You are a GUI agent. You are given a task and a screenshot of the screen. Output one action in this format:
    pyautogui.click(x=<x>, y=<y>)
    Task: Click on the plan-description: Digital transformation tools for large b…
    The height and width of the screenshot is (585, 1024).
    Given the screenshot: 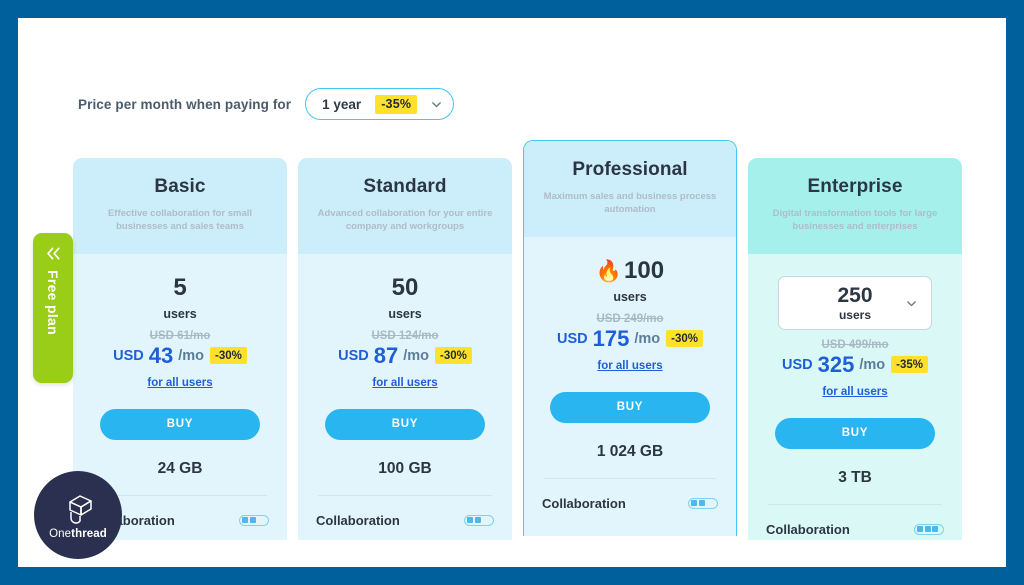 What is the action you would take?
    pyautogui.click(x=855, y=220)
    